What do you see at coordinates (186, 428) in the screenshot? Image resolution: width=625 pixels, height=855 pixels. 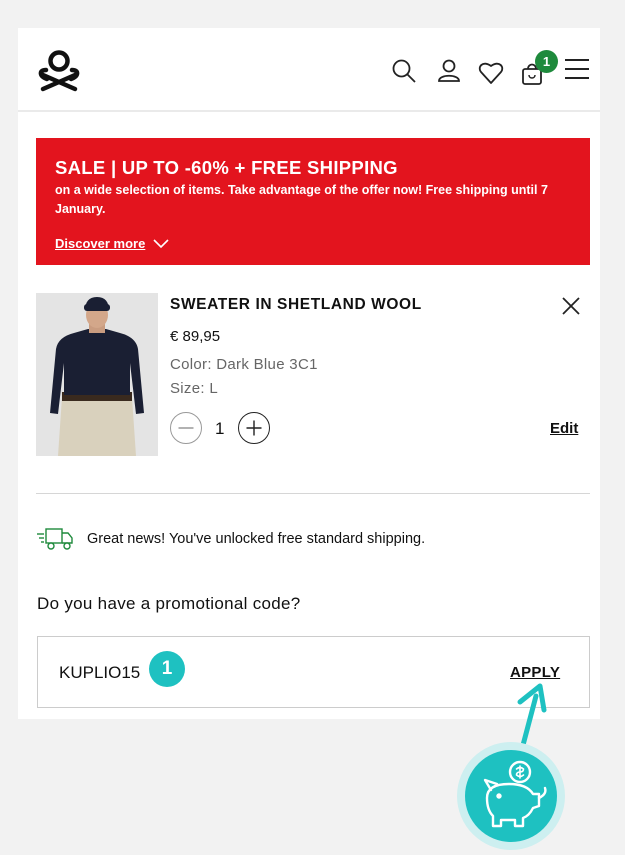 I see `quantity-decrease-button` at bounding box center [186, 428].